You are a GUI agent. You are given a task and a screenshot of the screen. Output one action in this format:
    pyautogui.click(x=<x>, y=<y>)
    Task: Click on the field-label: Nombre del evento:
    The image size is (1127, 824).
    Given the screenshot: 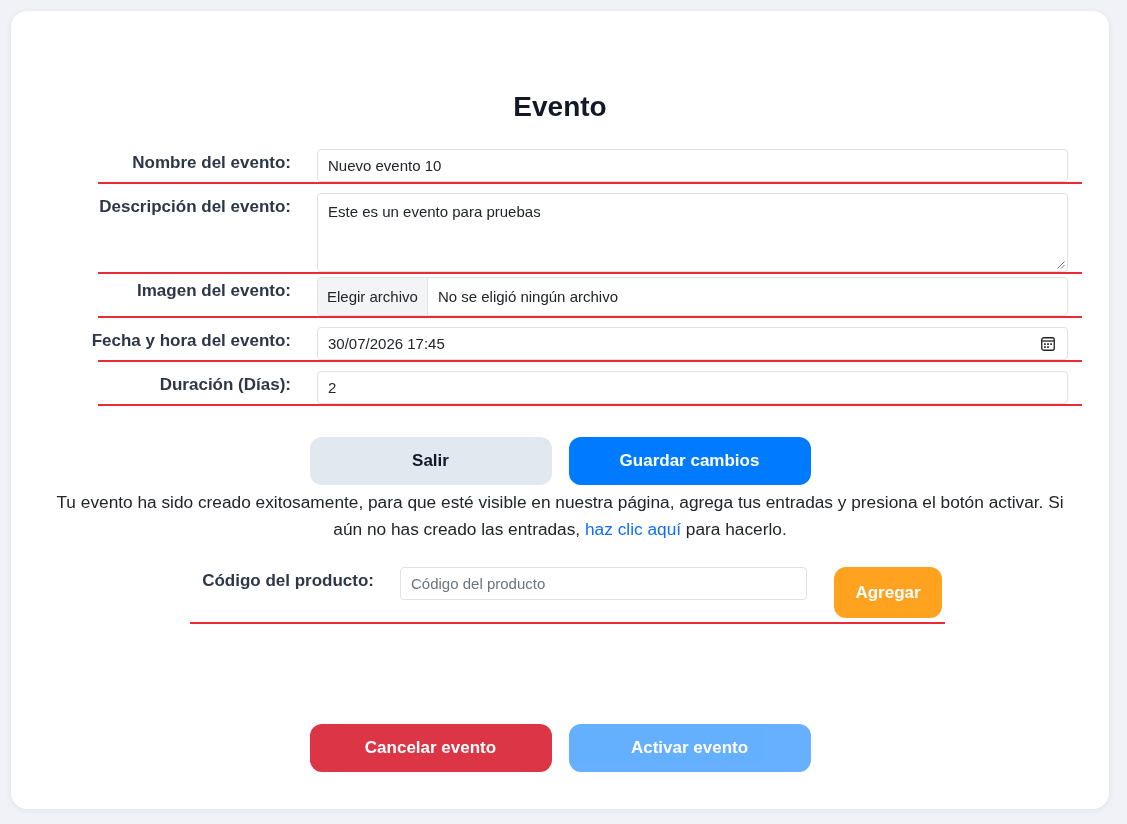 What is the action you would take?
    pyautogui.click(x=211, y=163)
    